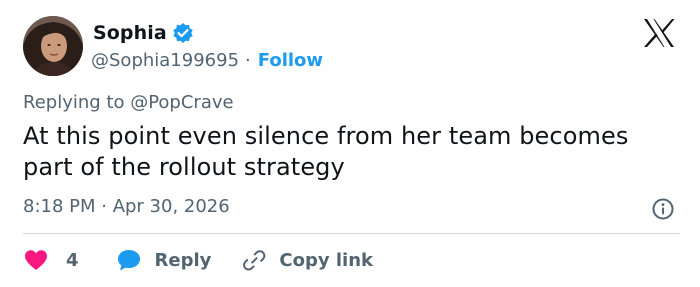 The image size is (700, 287). I want to click on x-logo-icon, so click(659, 33).